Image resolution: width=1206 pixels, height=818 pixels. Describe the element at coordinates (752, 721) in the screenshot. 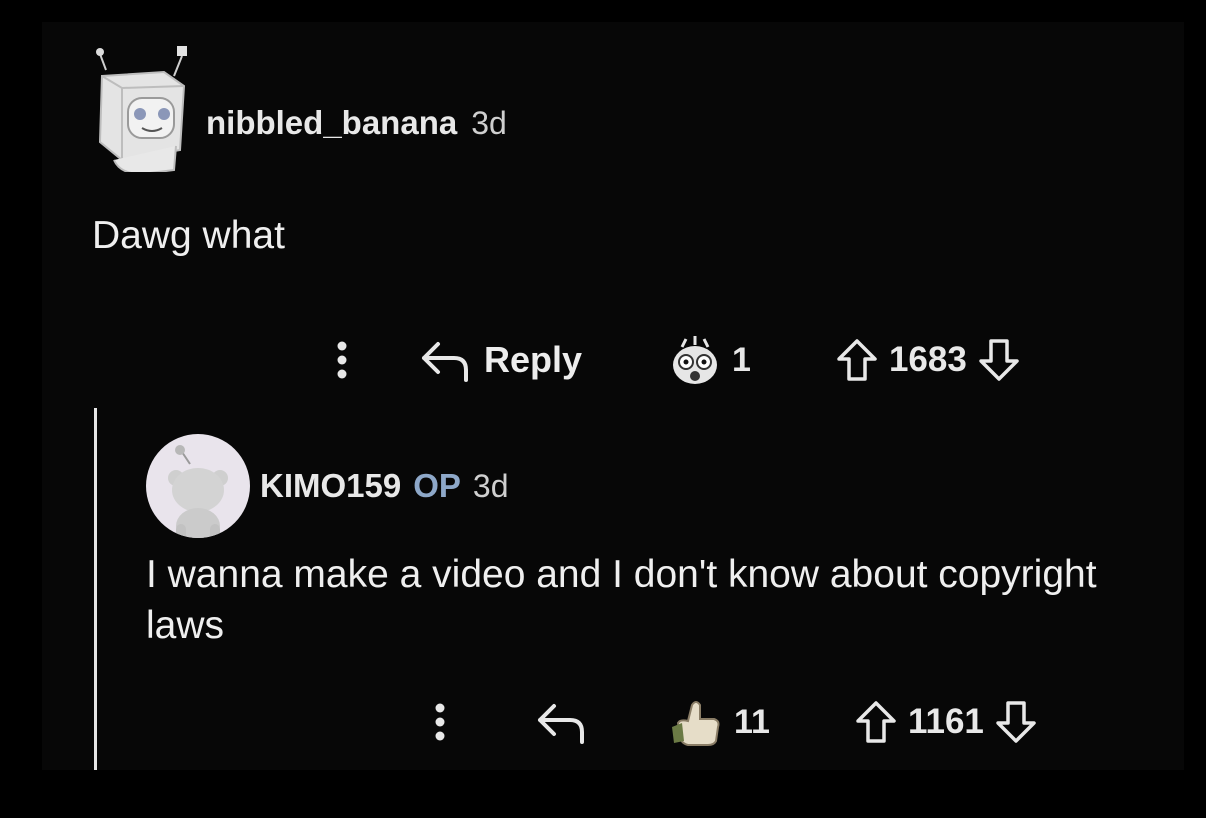

I see `award-count: 11` at that location.